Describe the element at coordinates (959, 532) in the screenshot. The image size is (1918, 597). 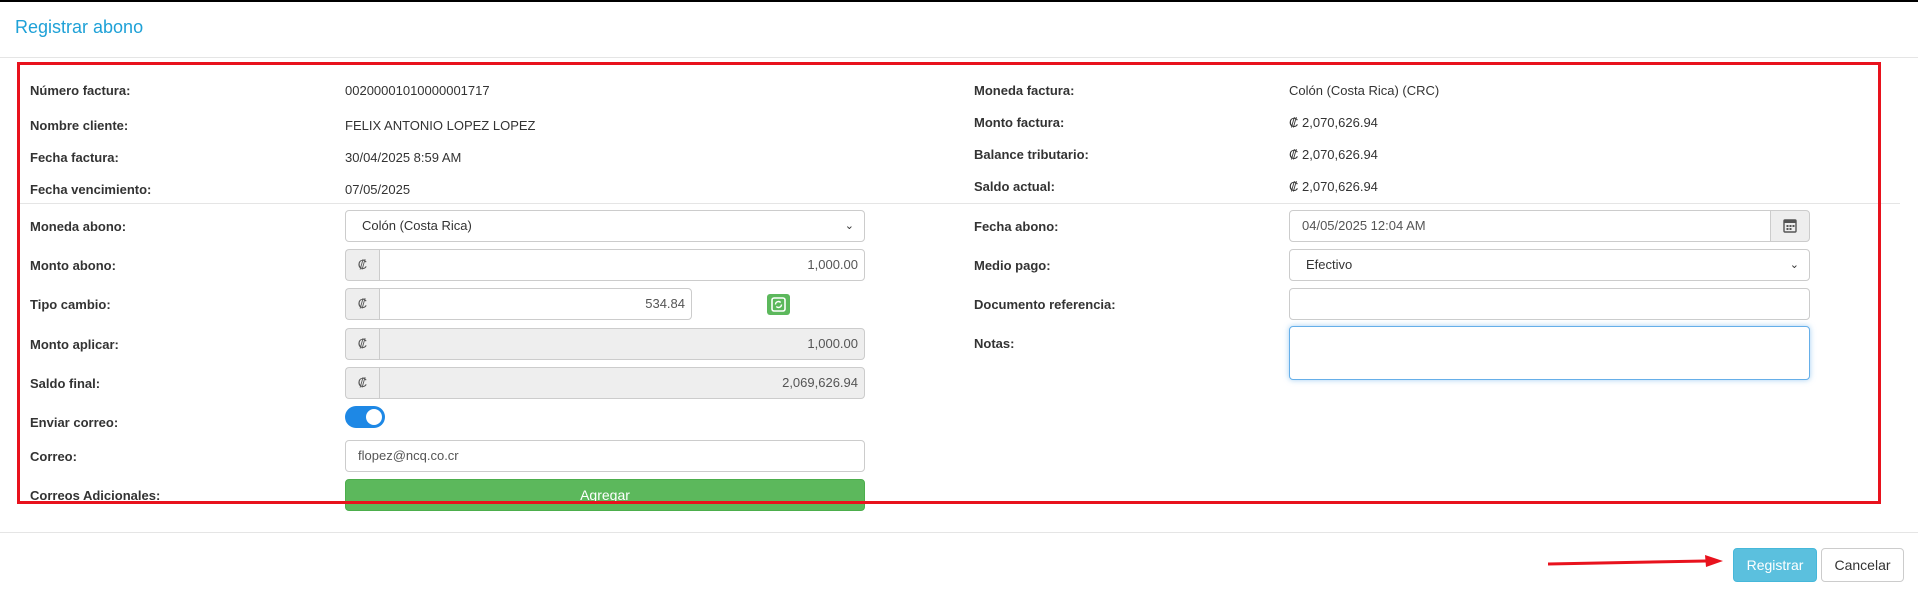
I see `footer-divider` at that location.